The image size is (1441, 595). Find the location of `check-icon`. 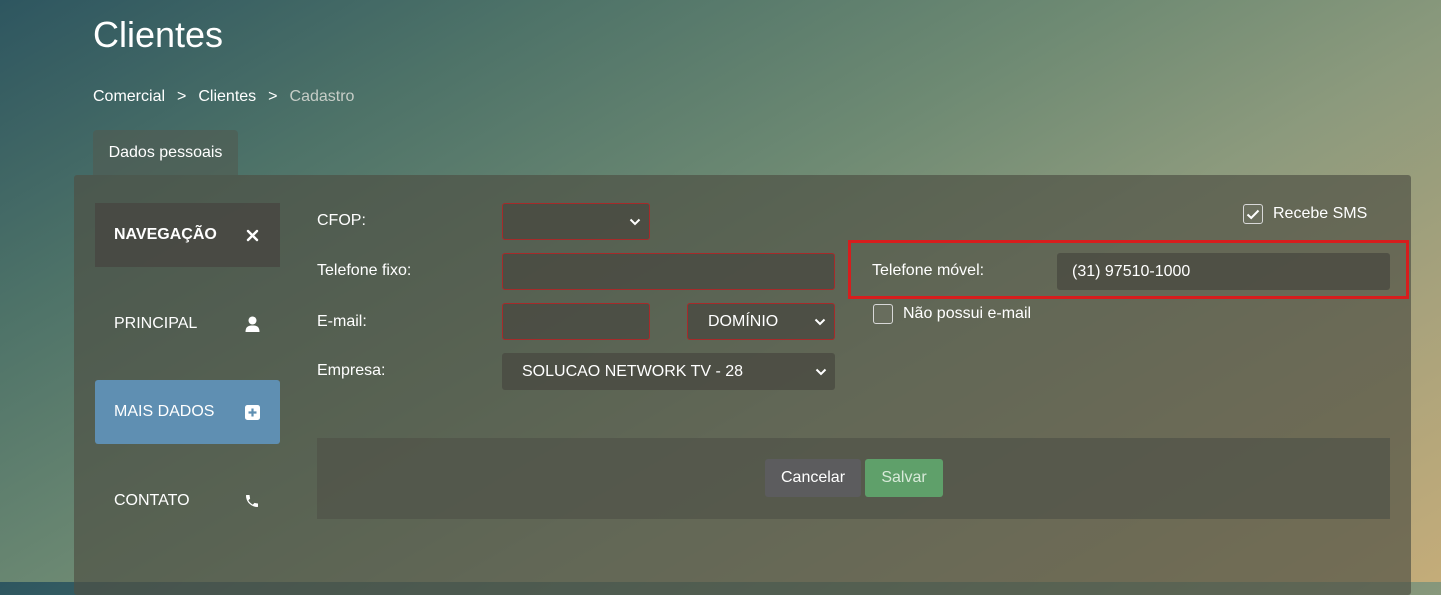

check-icon is located at coordinates (1253, 214).